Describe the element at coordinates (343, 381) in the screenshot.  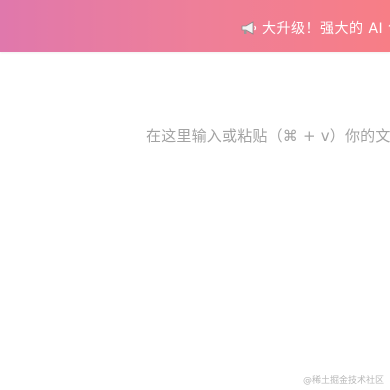
I see `watermark: @稀土掘金技术社区` at that location.